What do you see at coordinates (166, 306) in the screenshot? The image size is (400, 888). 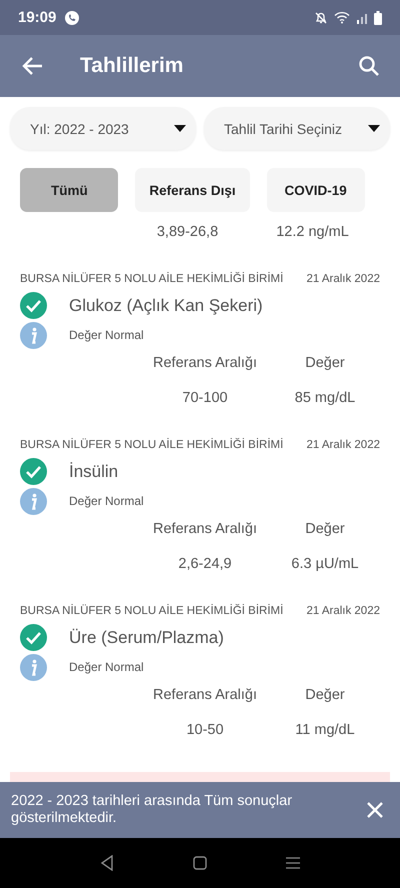 I see `test-name: Glukoz (Açlık Kan Şekeri)` at bounding box center [166, 306].